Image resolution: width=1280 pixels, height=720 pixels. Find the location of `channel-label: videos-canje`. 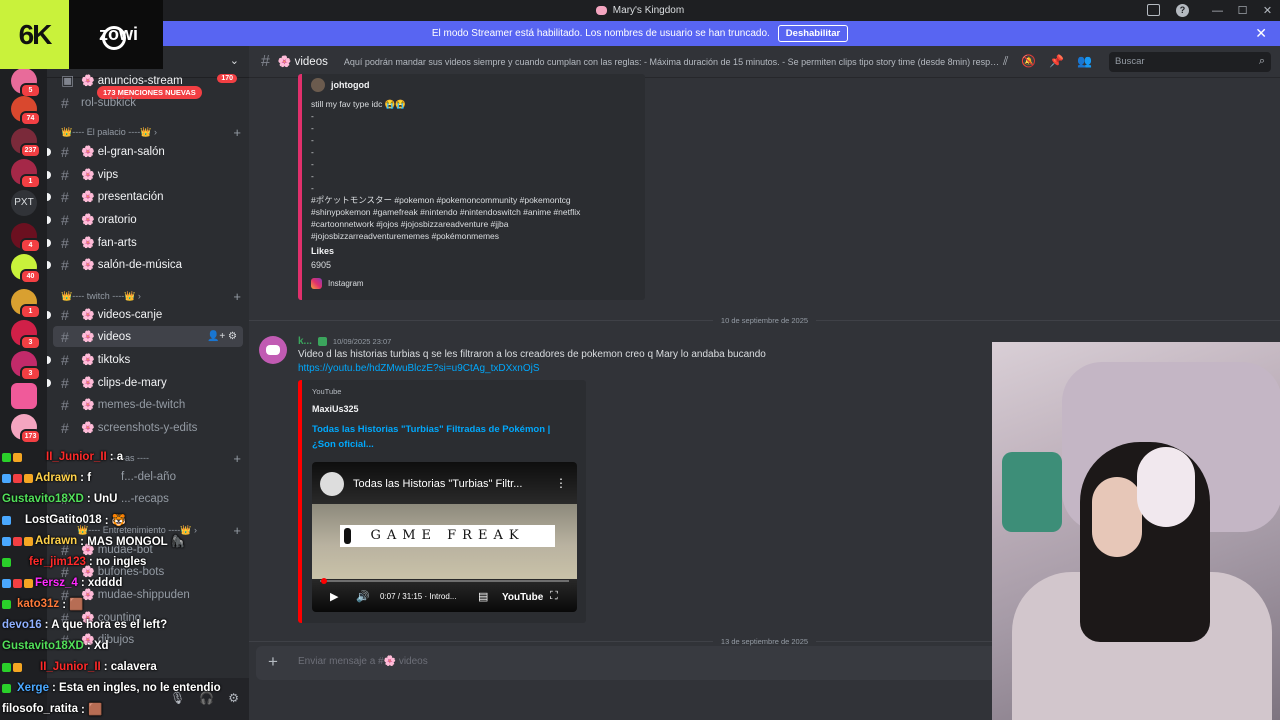

channel-label: videos-canje is located at coordinates (130, 314).